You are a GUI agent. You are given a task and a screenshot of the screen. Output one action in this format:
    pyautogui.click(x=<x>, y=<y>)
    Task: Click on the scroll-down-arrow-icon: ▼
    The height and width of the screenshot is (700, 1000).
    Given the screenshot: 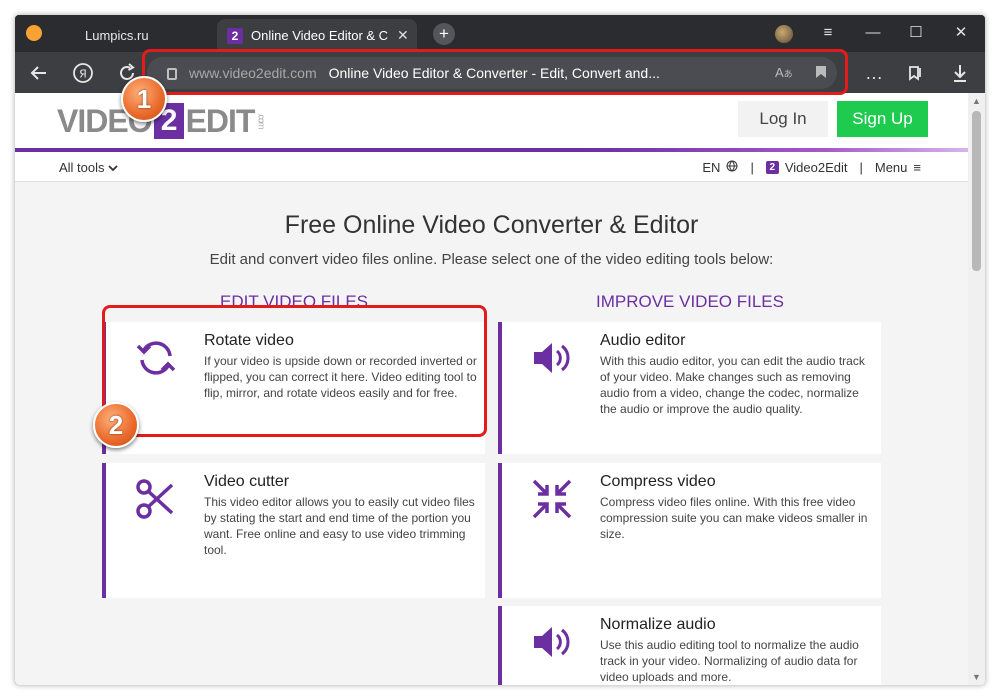 What is the action you would take?
    pyautogui.click(x=976, y=677)
    